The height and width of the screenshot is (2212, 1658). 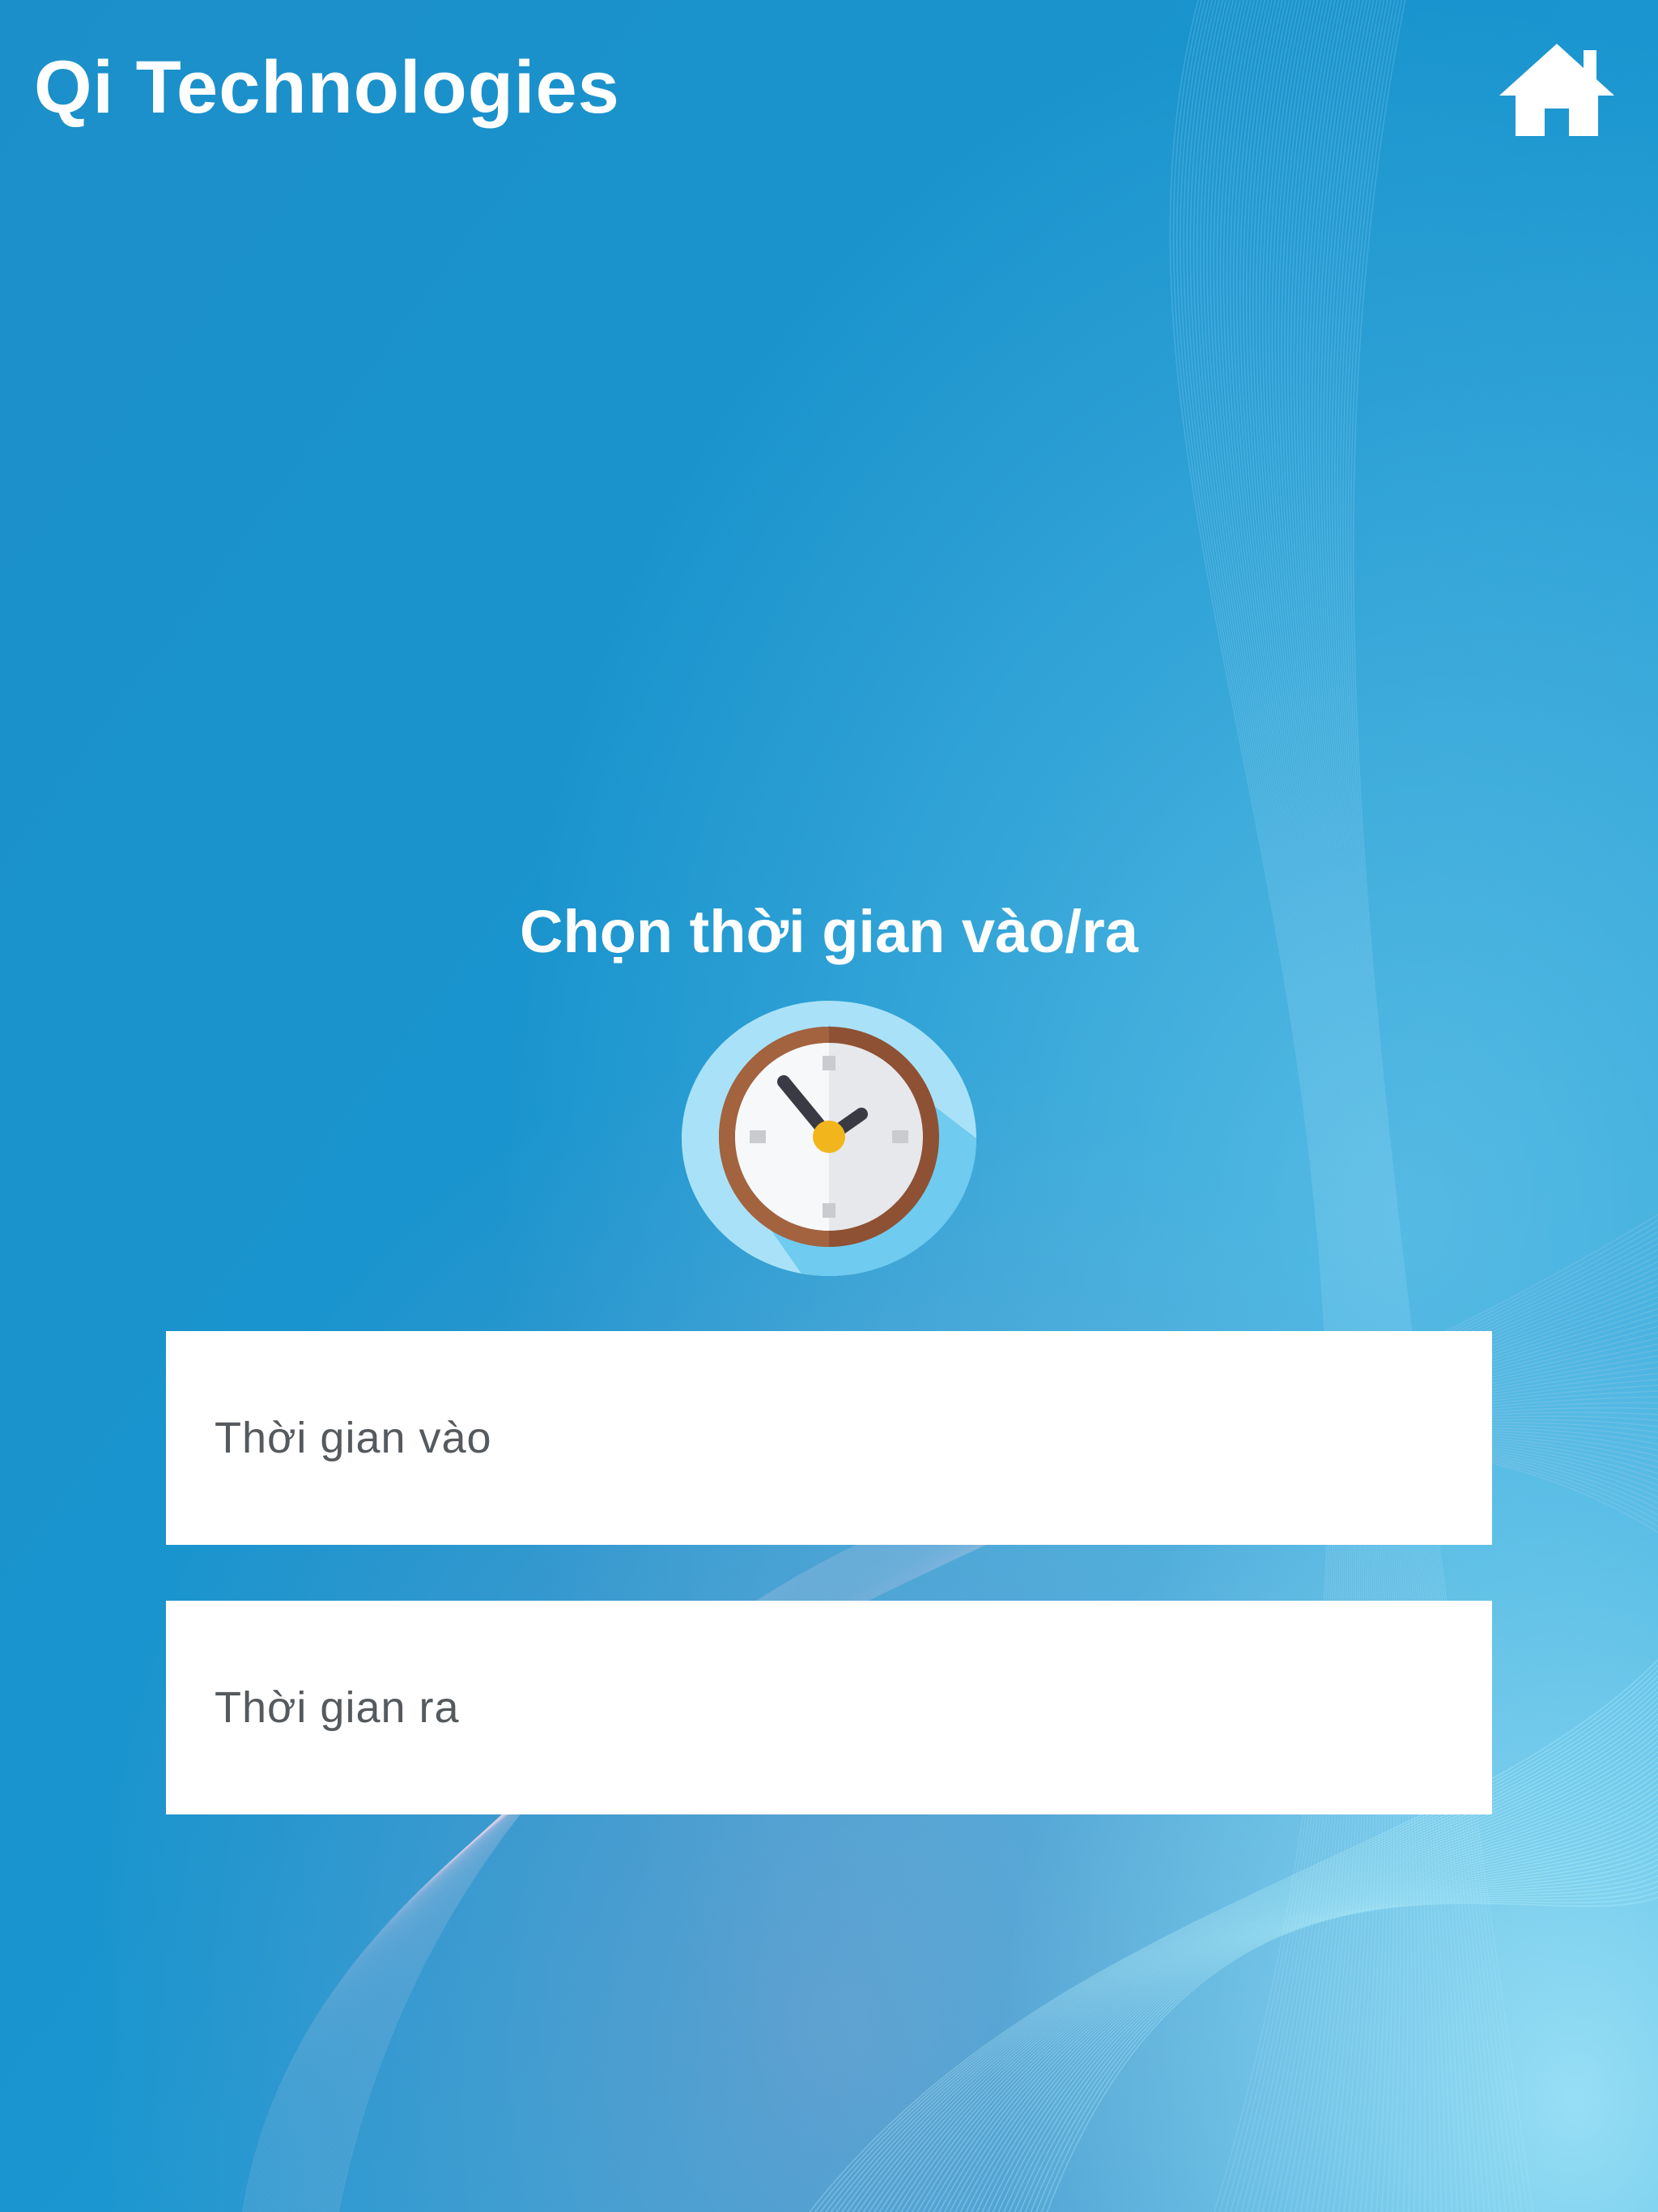 I want to click on home-icon, so click(x=1556, y=90).